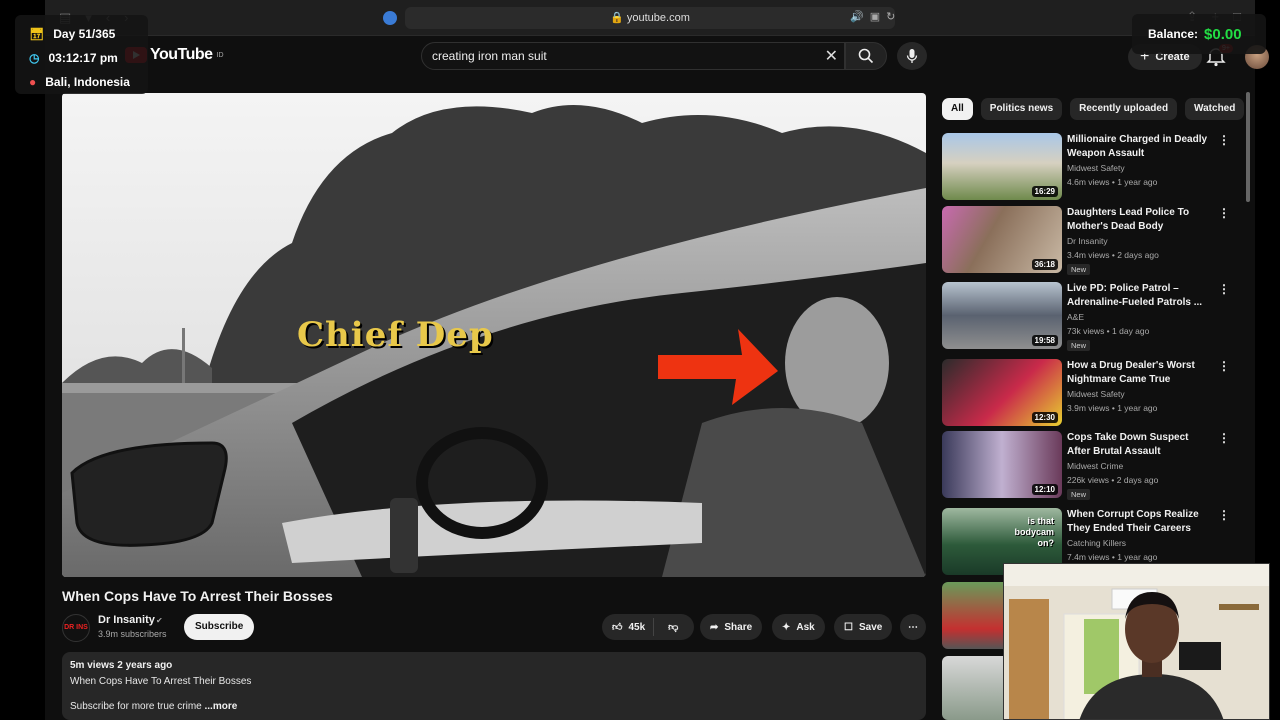 This screenshot has width=1280, height=720. Describe the element at coordinates (136, 706) in the screenshot. I see `description-text: Subscribe for more true crime` at that location.